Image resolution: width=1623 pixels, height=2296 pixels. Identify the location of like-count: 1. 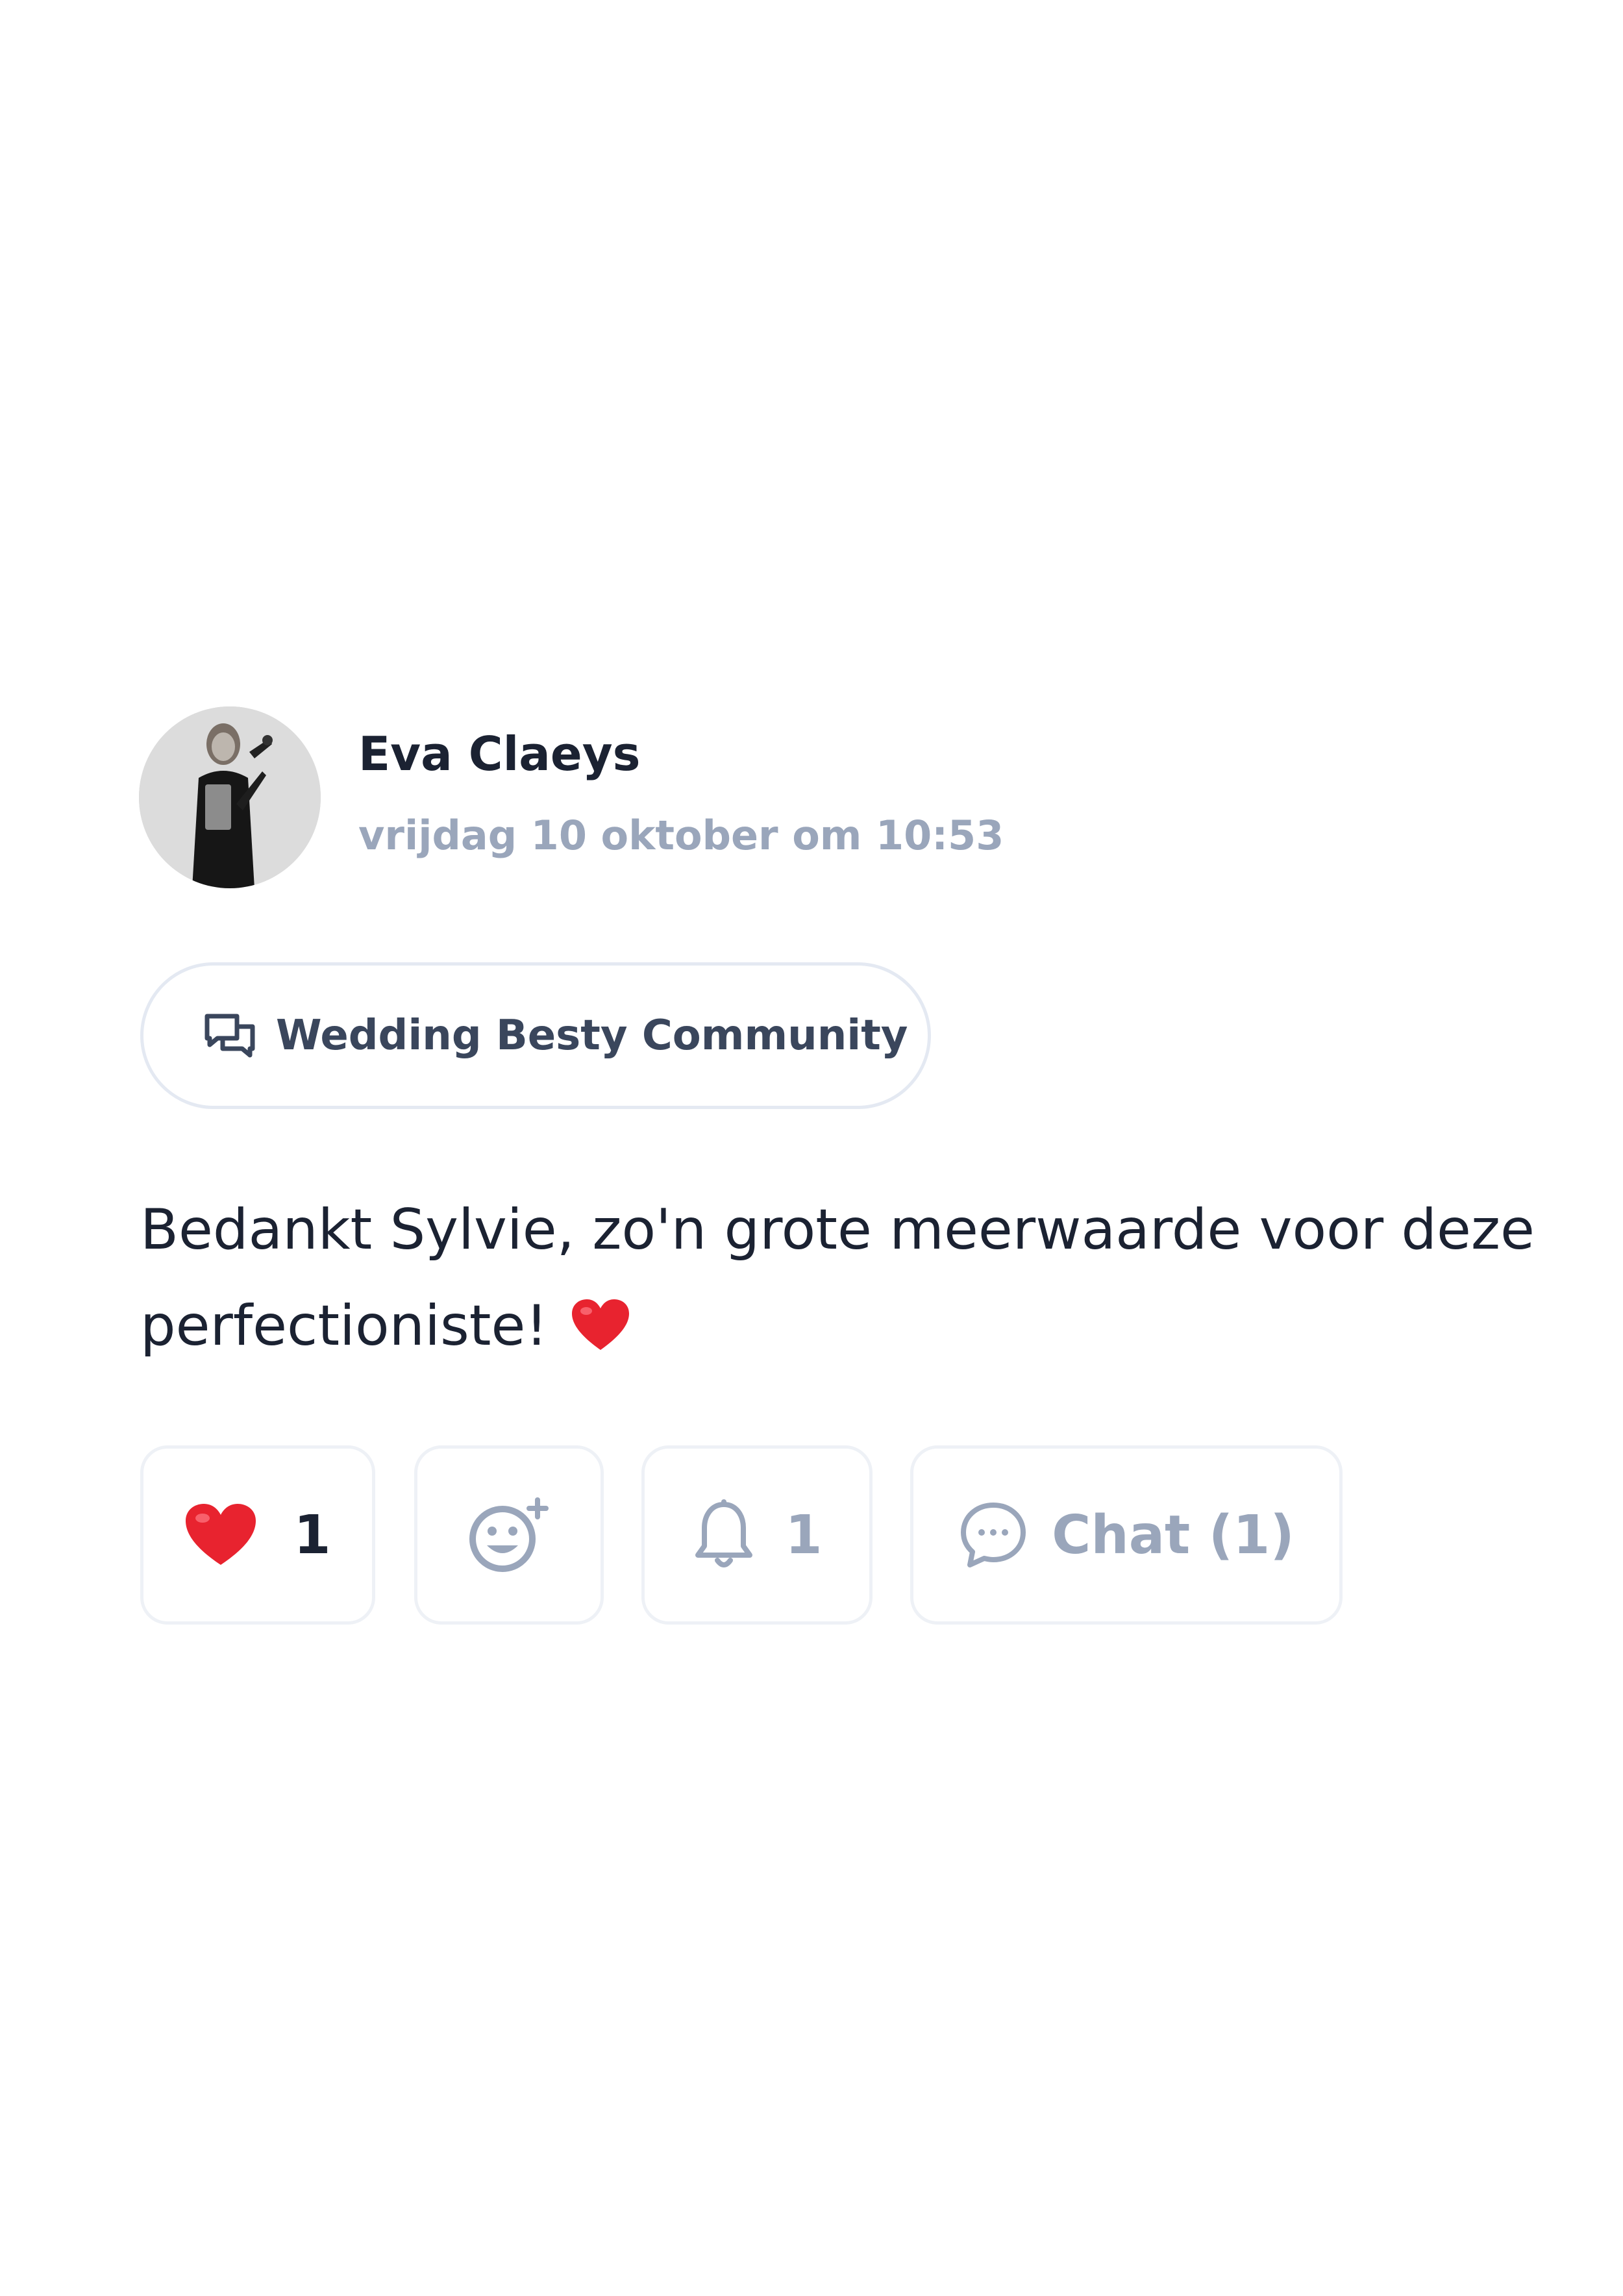
(312, 1535).